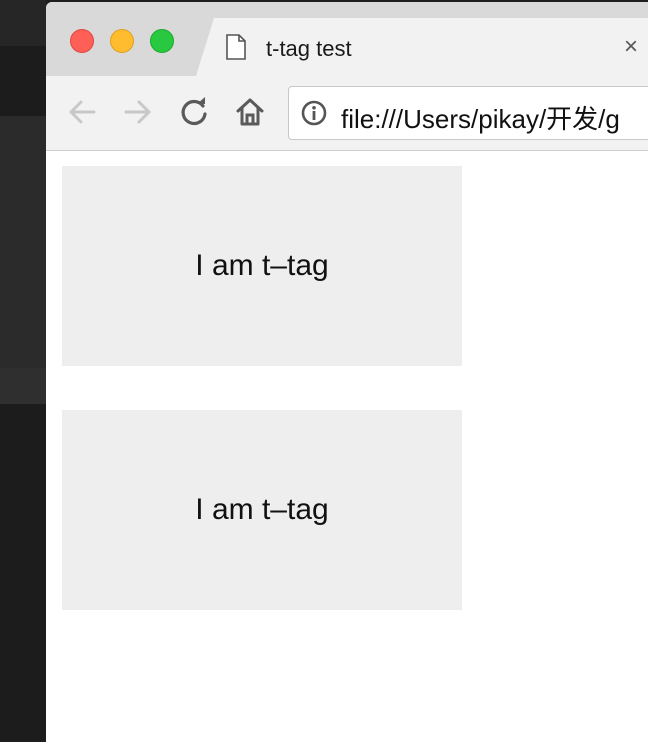  Describe the element at coordinates (162, 41) in the screenshot. I see `window-maximize-button` at that location.